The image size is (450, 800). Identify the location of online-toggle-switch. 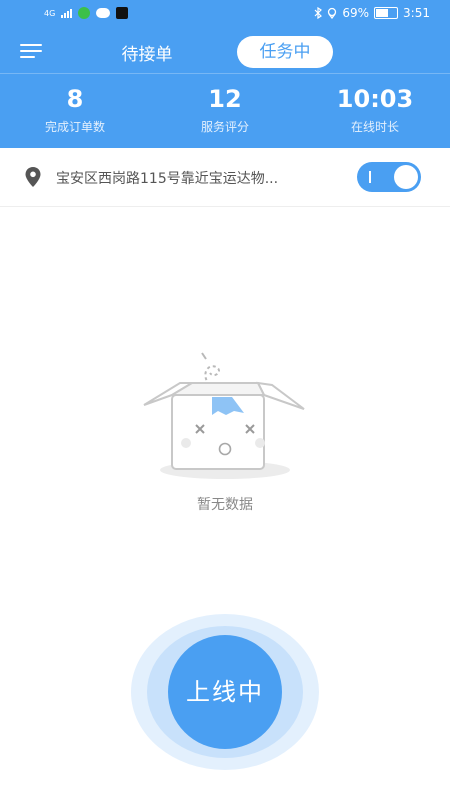
(389, 177).